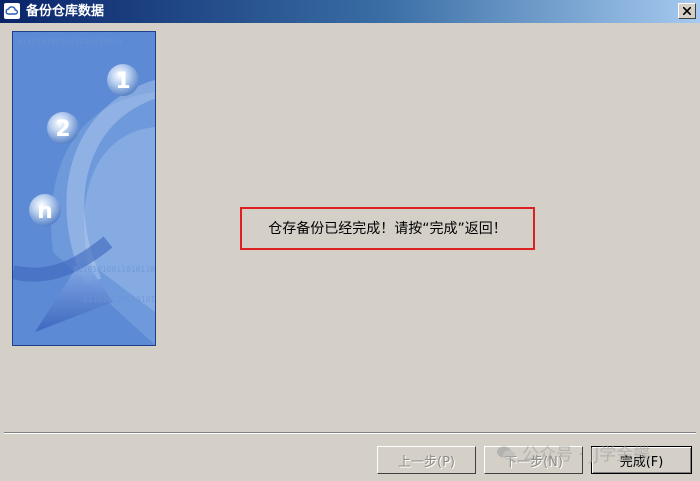 This screenshot has width=700, height=481. Describe the element at coordinates (12, 11) in the screenshot. I see `cloud-backup-icon` at that location.